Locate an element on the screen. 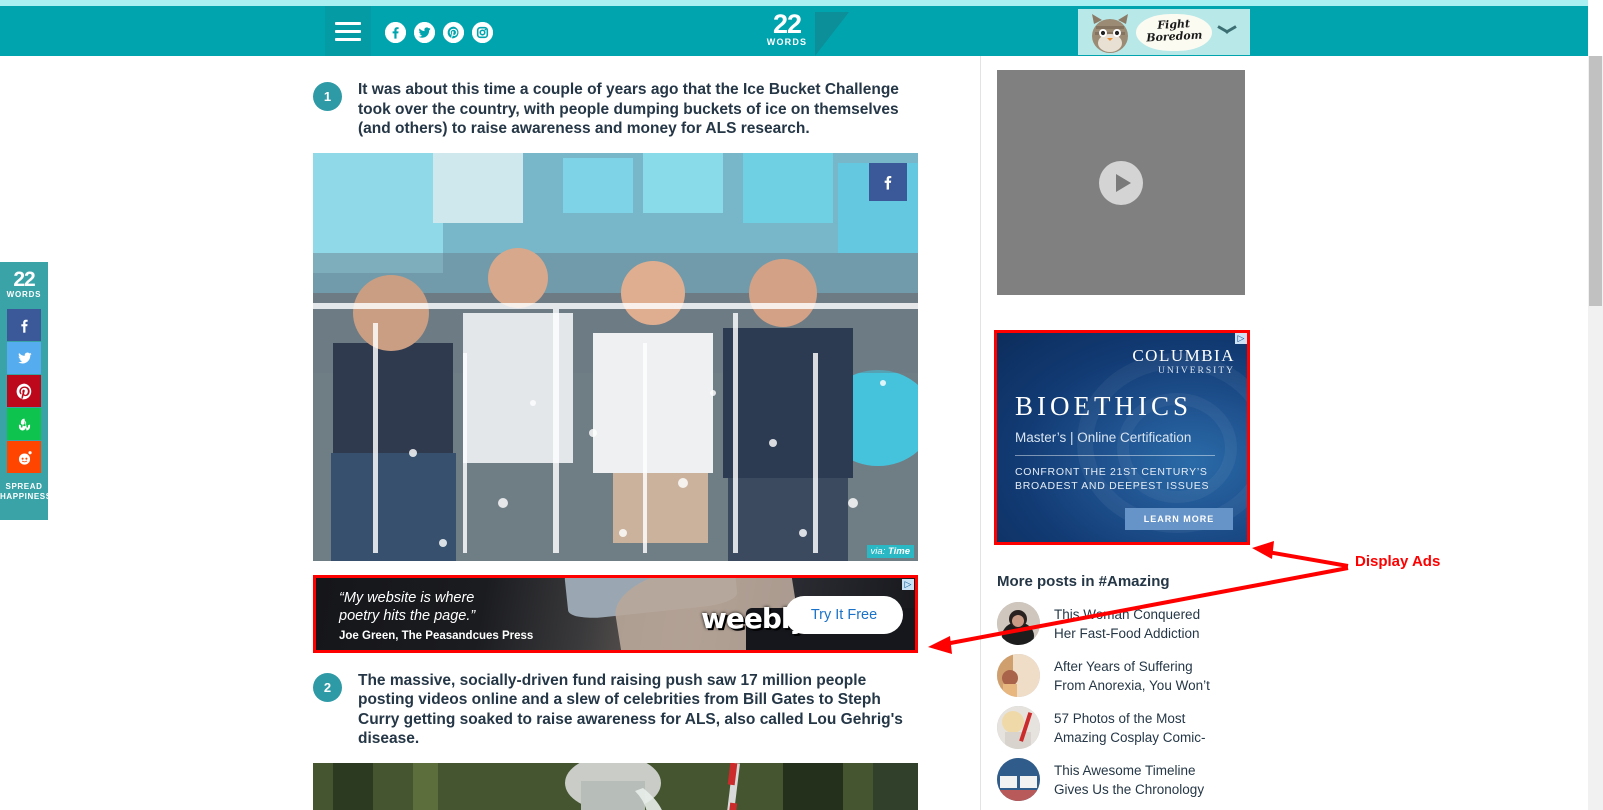 Image resolution: width=1603 pixels, height=810 pixels. site-logo: 22 WORDS is located at coordinates (787, 32).